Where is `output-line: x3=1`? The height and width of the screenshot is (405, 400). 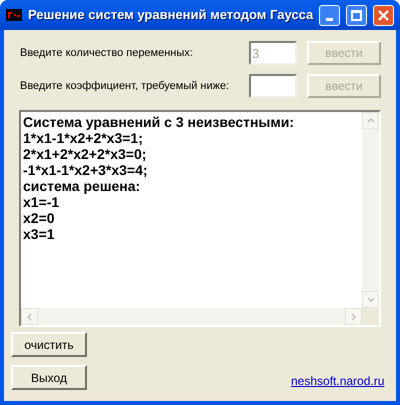
output-line: x3=1 is located at coordinates (39, 234).